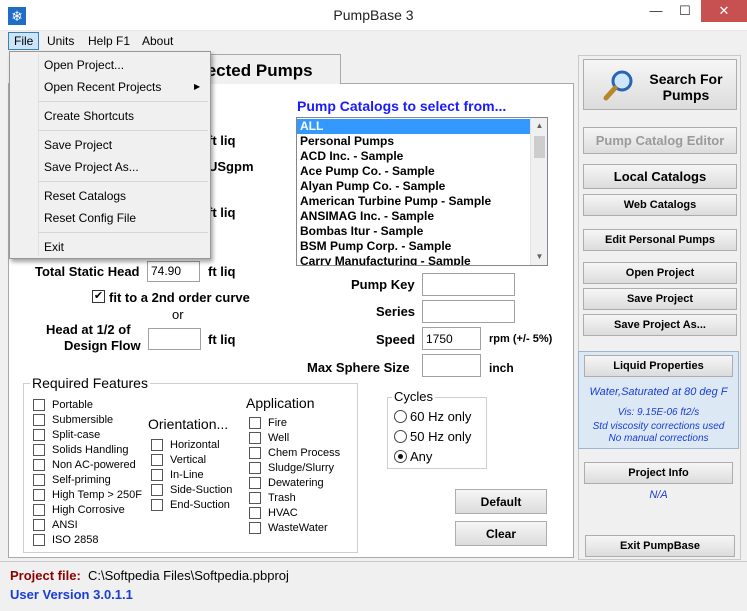 This screenshot has width=747, height=611. What do you see at coordinates (539, 147) in the screenshot?
I see `scroll-thumb` at bounding box center [539, 147].